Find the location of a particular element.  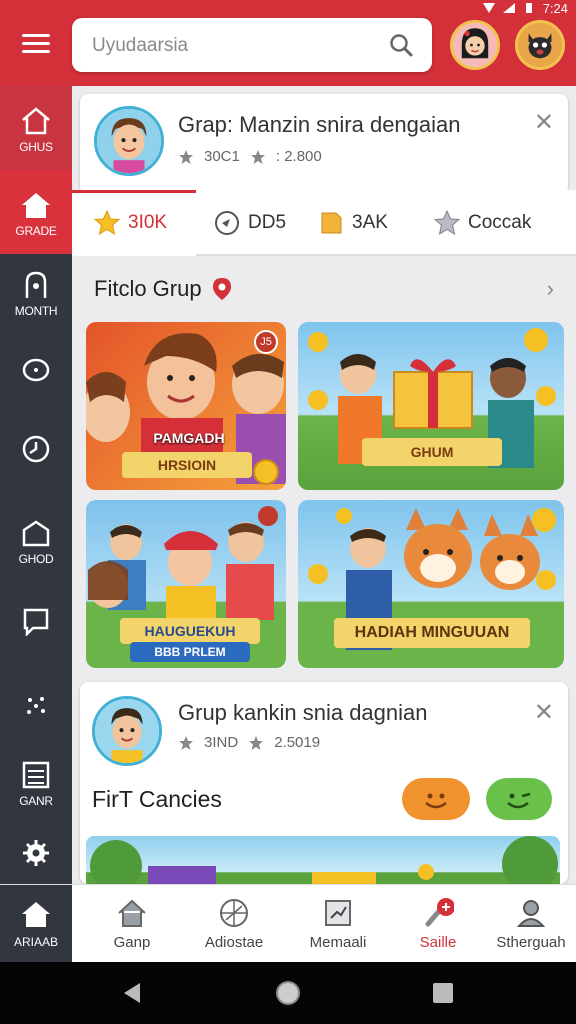

tag-icon is located at coordinates (439, 911).